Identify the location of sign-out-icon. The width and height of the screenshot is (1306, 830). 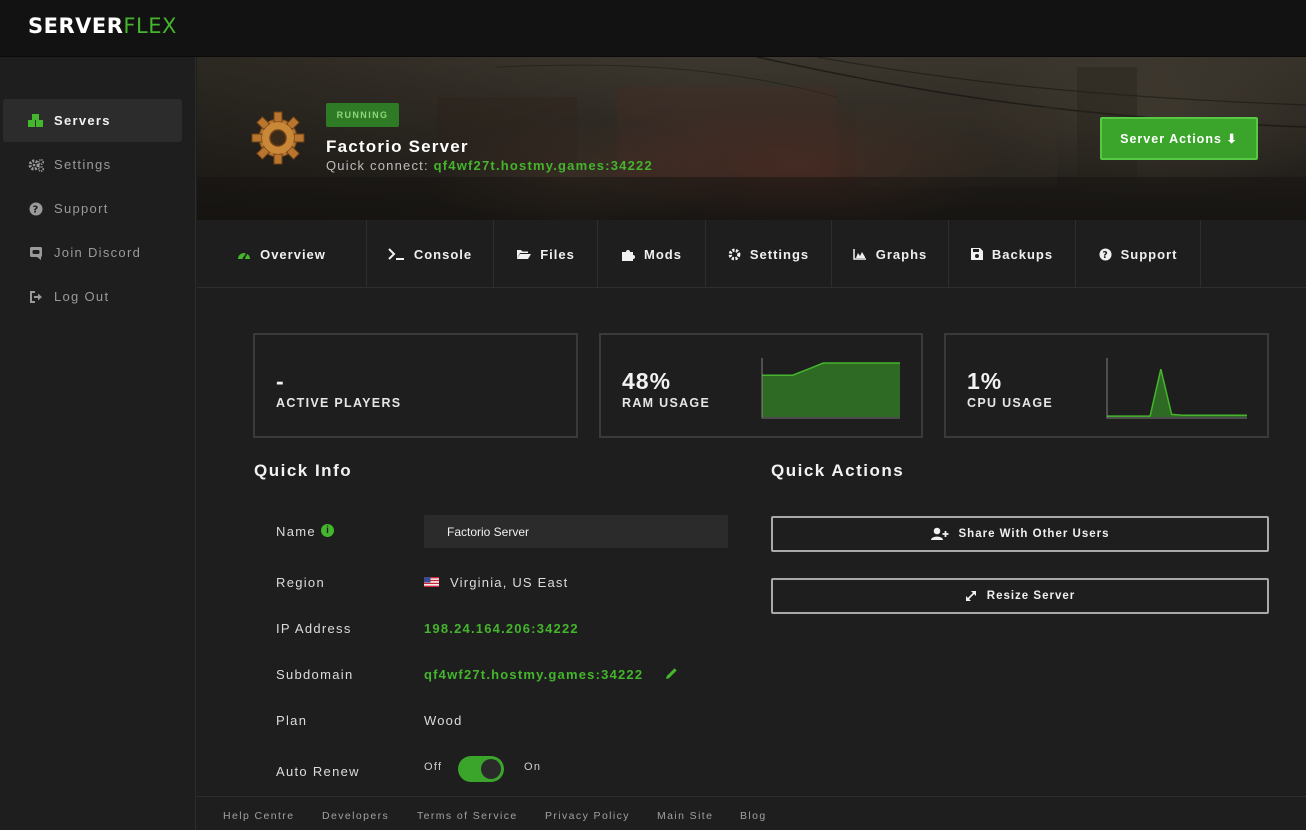
(36, 297).